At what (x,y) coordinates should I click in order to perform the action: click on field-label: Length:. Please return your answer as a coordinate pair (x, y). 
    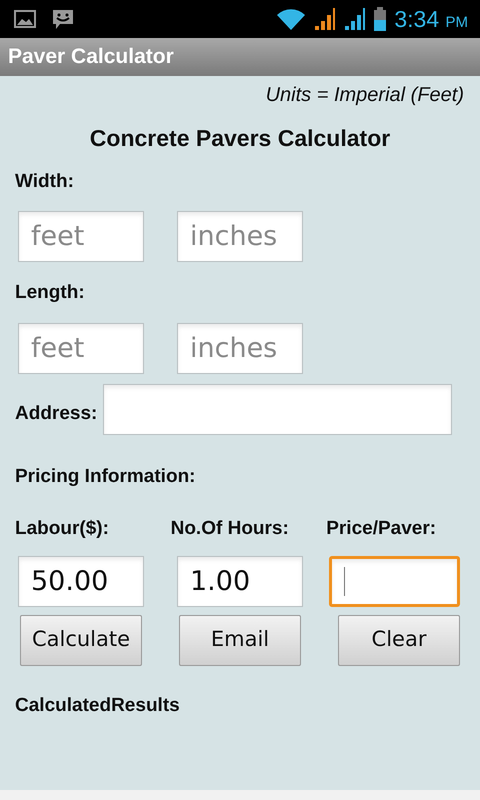
    Looking at the image, I should click on (50, 293).